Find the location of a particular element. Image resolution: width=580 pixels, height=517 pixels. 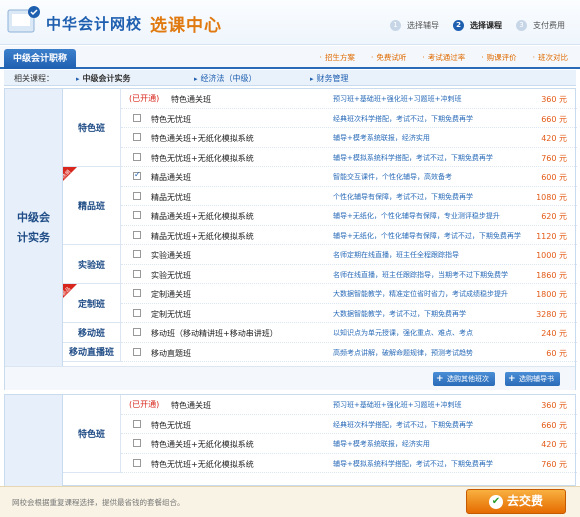

step-number: 3 is located at coordinates (521, 25).